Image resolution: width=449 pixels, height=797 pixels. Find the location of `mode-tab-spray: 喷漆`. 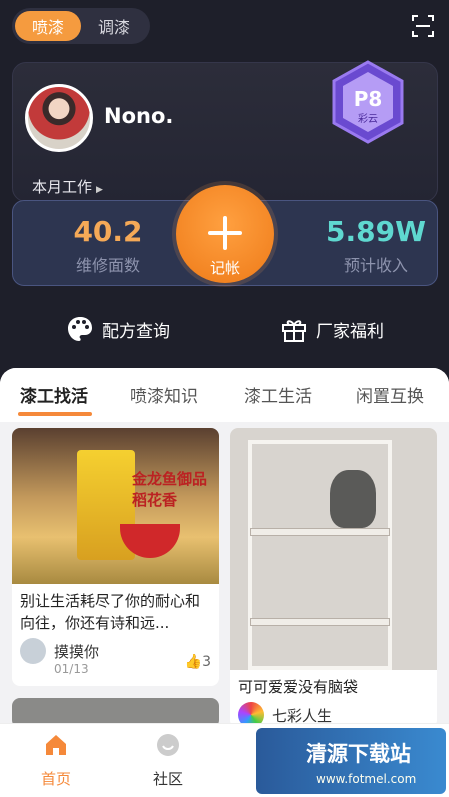

mode-tab-spray: 喷漆 is located at coordinates (48, 26).